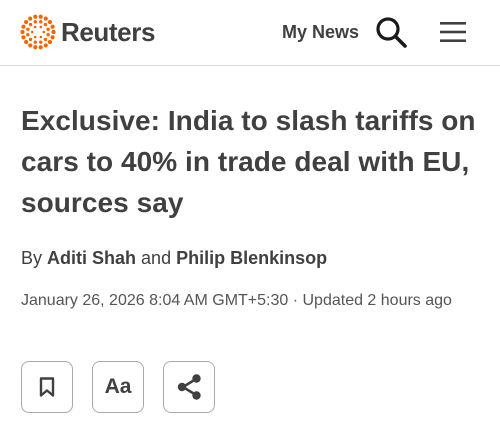  I want to click on text-size-button: Aa, so click(118, 387).